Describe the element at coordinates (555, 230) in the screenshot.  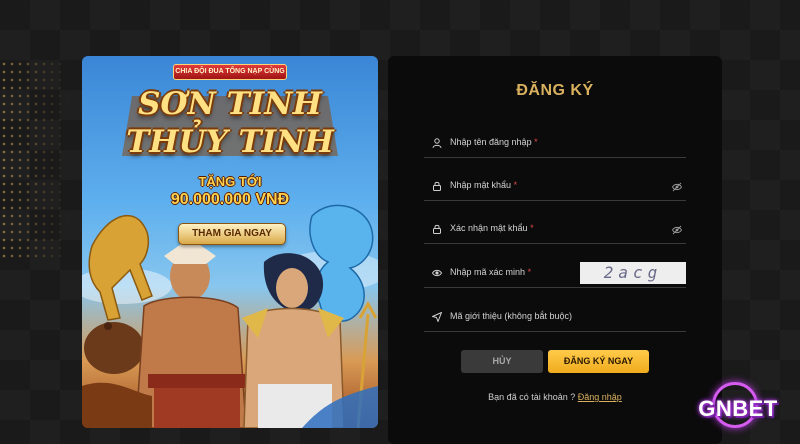
I see `confirm-password-field: Xác nhận mật khẩu *` at that location.